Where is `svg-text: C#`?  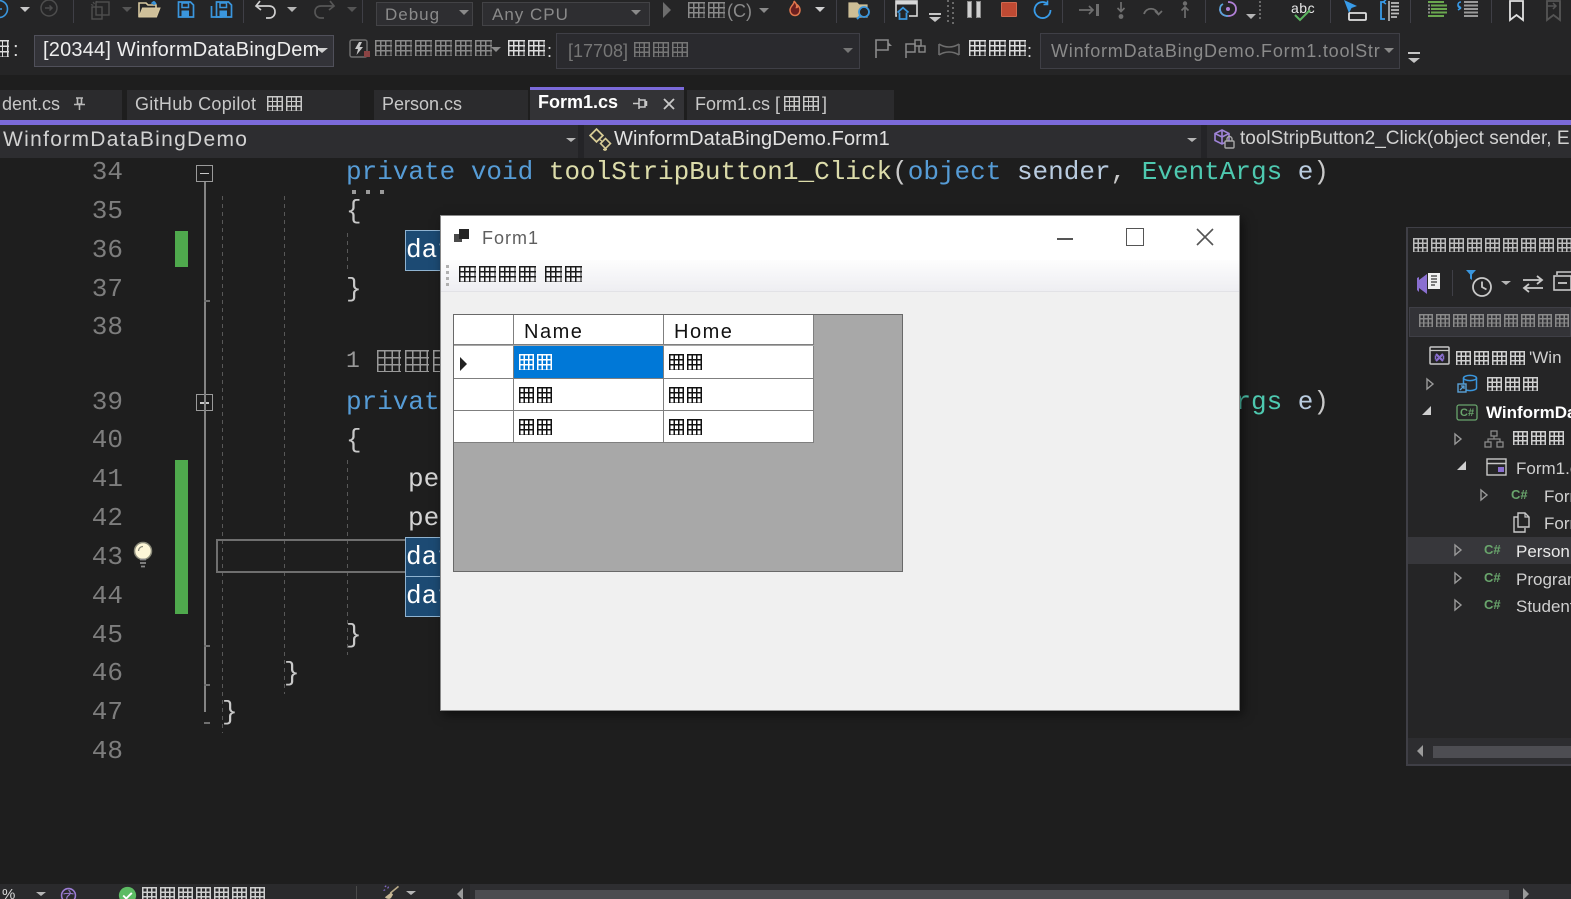 svg-text: C# is located at coordinates (1467, 413).